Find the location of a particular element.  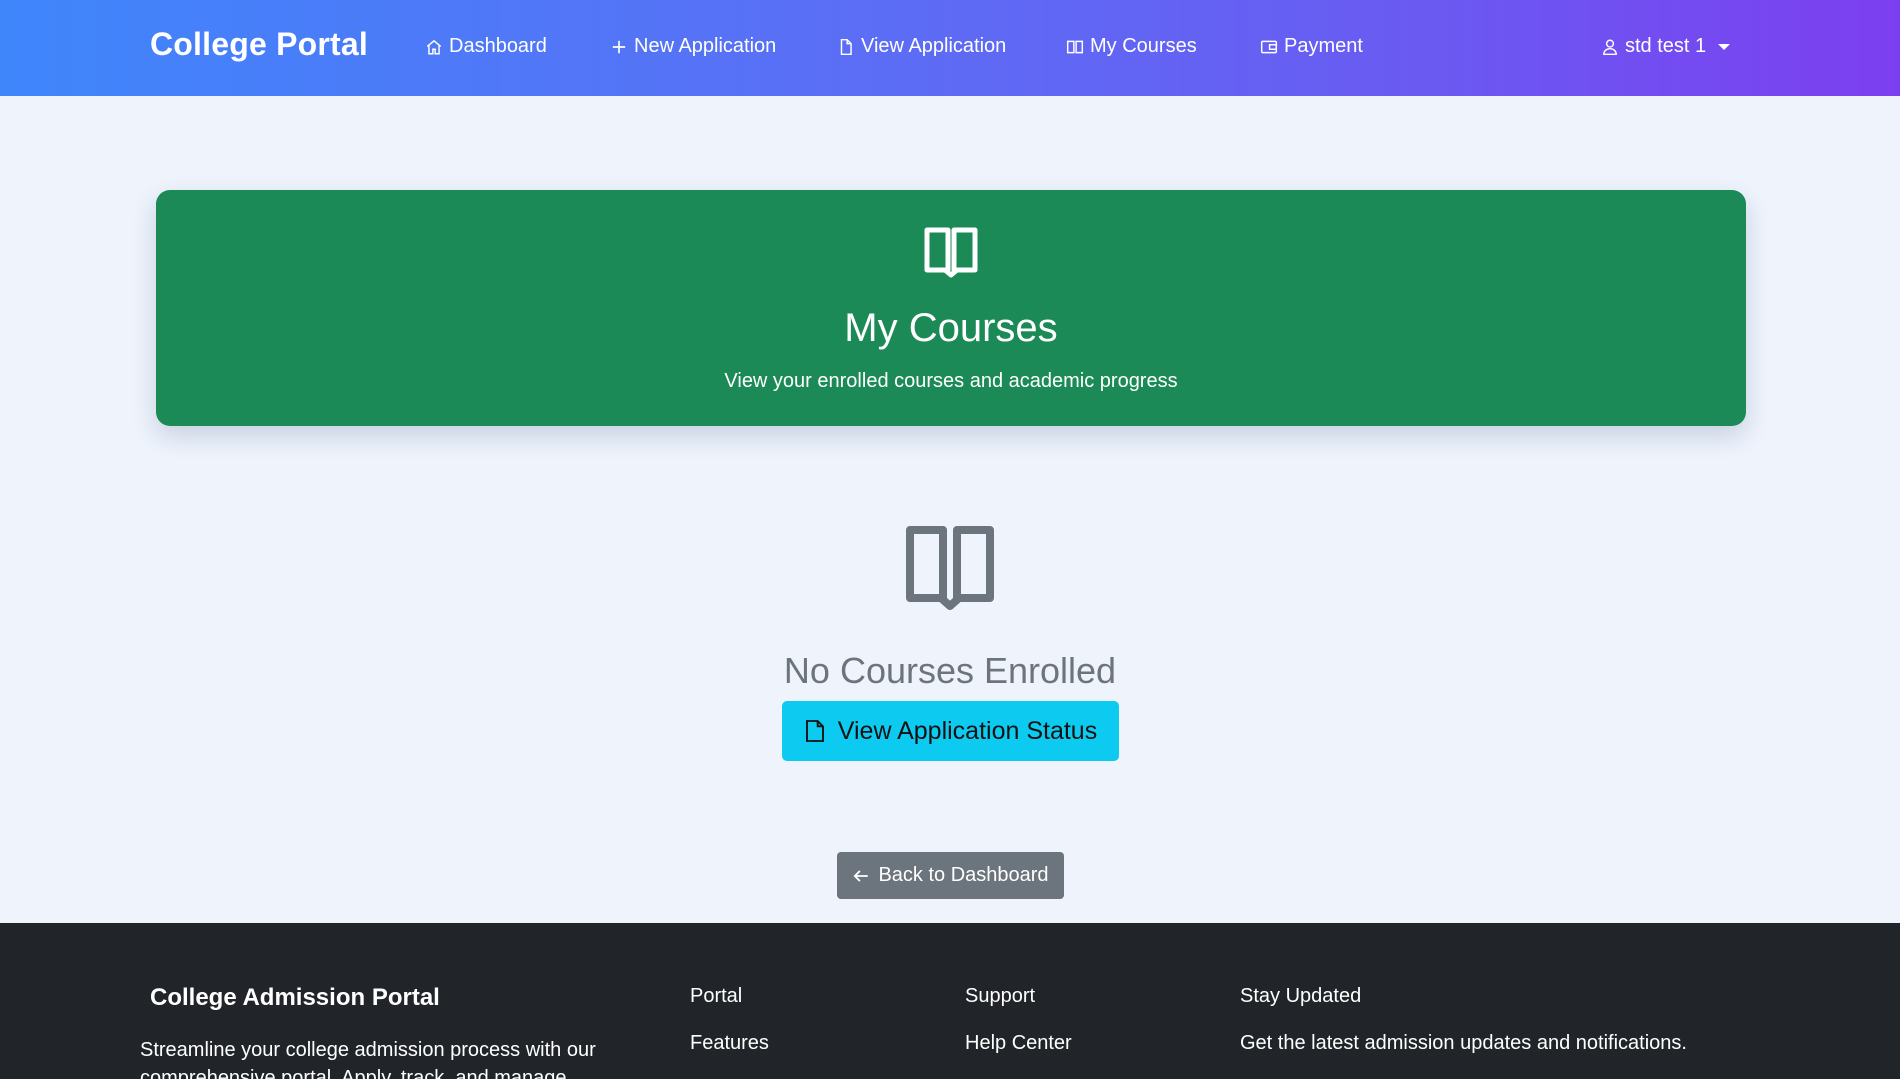

back-to-dashboard-button: Back to Dashboard is located at coordinates (950, 875).